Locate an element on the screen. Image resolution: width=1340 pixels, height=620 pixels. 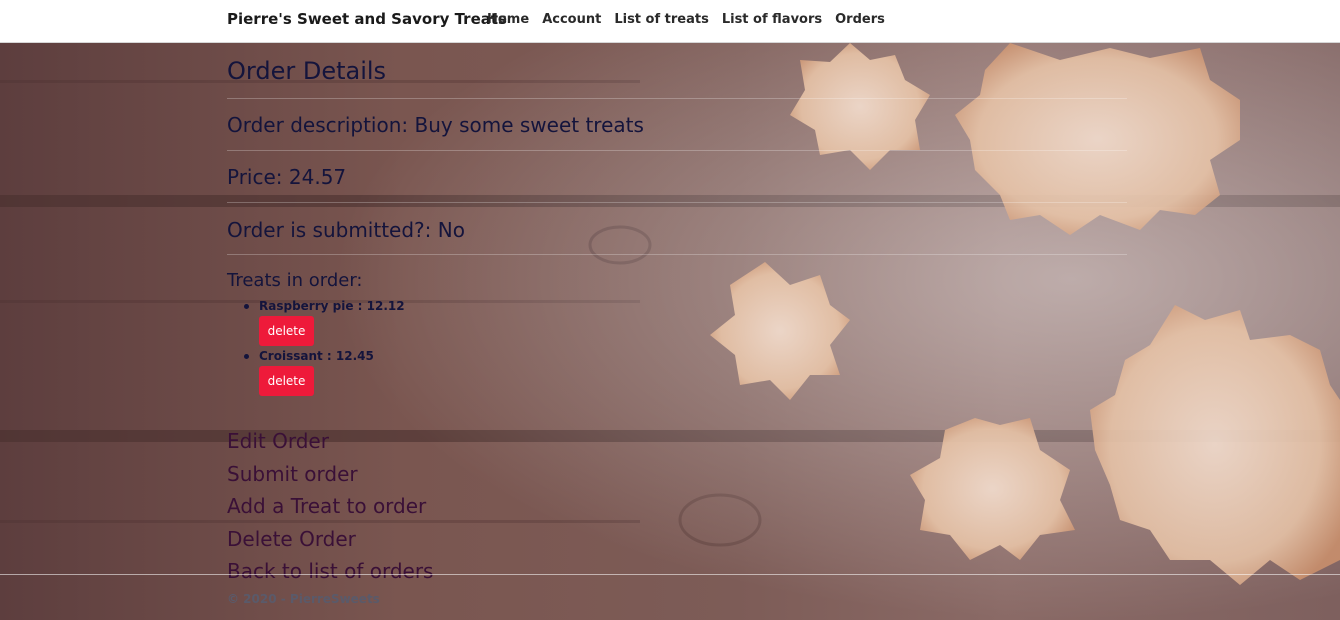
nav-orders-link: Orders is located at coordinates (860, 19).